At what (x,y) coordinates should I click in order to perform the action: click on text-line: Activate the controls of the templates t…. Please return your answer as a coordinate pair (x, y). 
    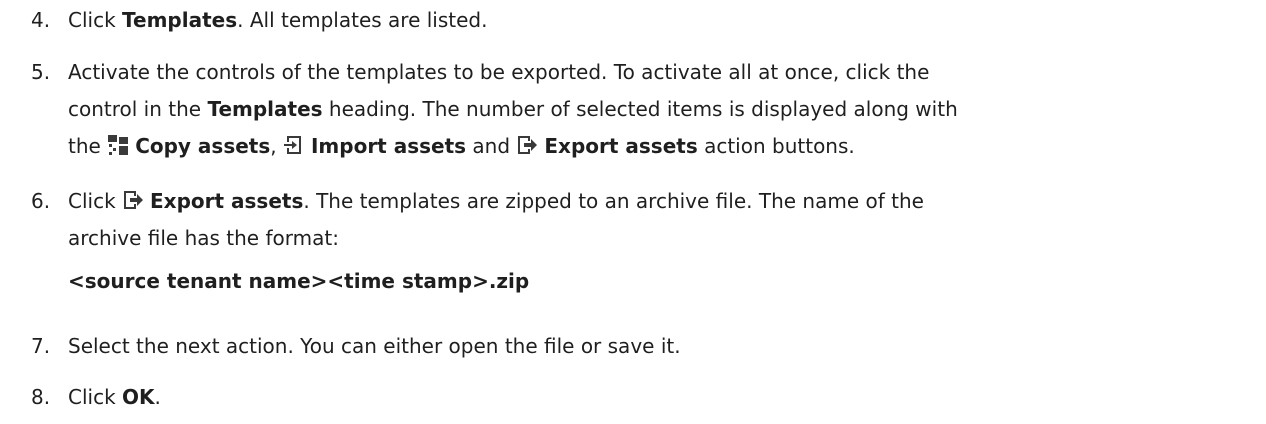
    Looking at the image, I should click on (499, 72).